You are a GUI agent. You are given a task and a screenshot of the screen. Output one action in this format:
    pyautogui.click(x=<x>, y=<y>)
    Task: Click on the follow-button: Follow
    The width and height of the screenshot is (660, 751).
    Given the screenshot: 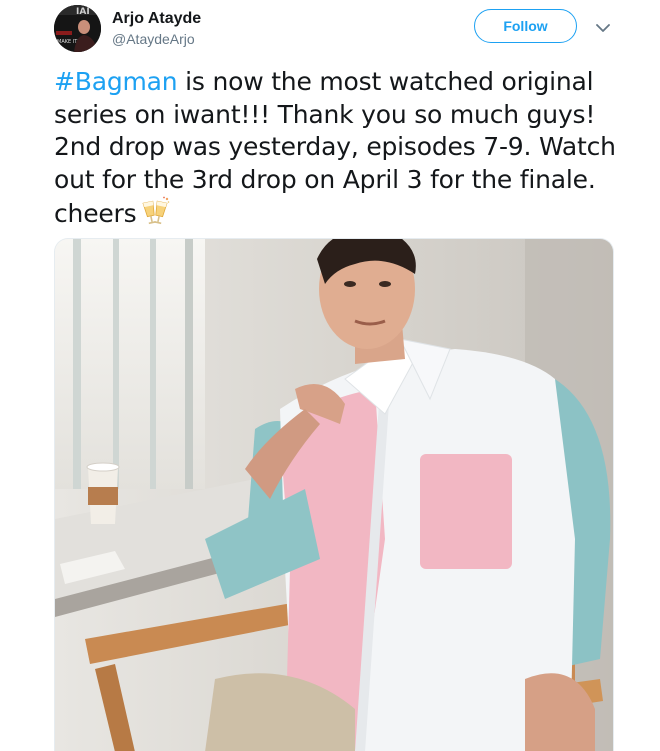 What is the action you would take?
    pyautogui.click(x=525, y=26)
    